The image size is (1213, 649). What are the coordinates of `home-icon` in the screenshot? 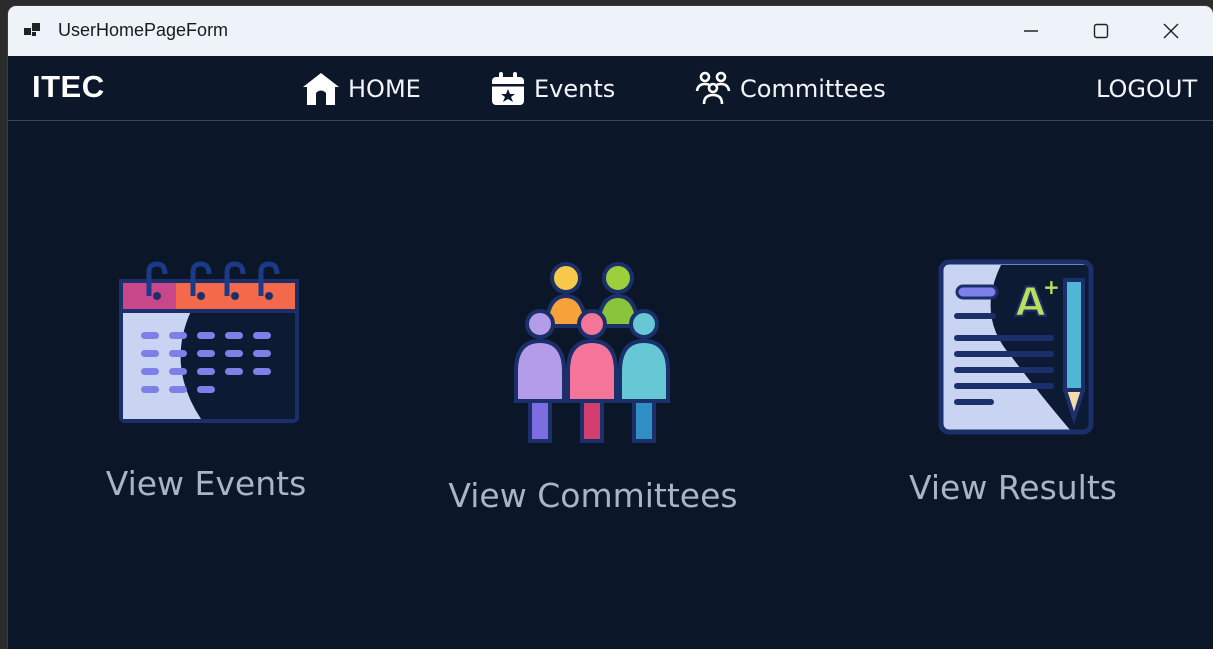 It's located at (321, 89).